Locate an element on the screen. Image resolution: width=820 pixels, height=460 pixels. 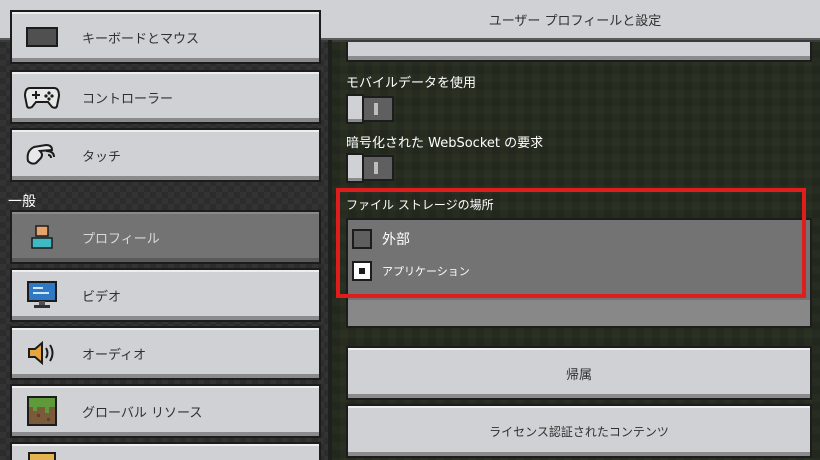
mobile-data-label: モバイルデータを使用 is located at coordinates (411, 83).